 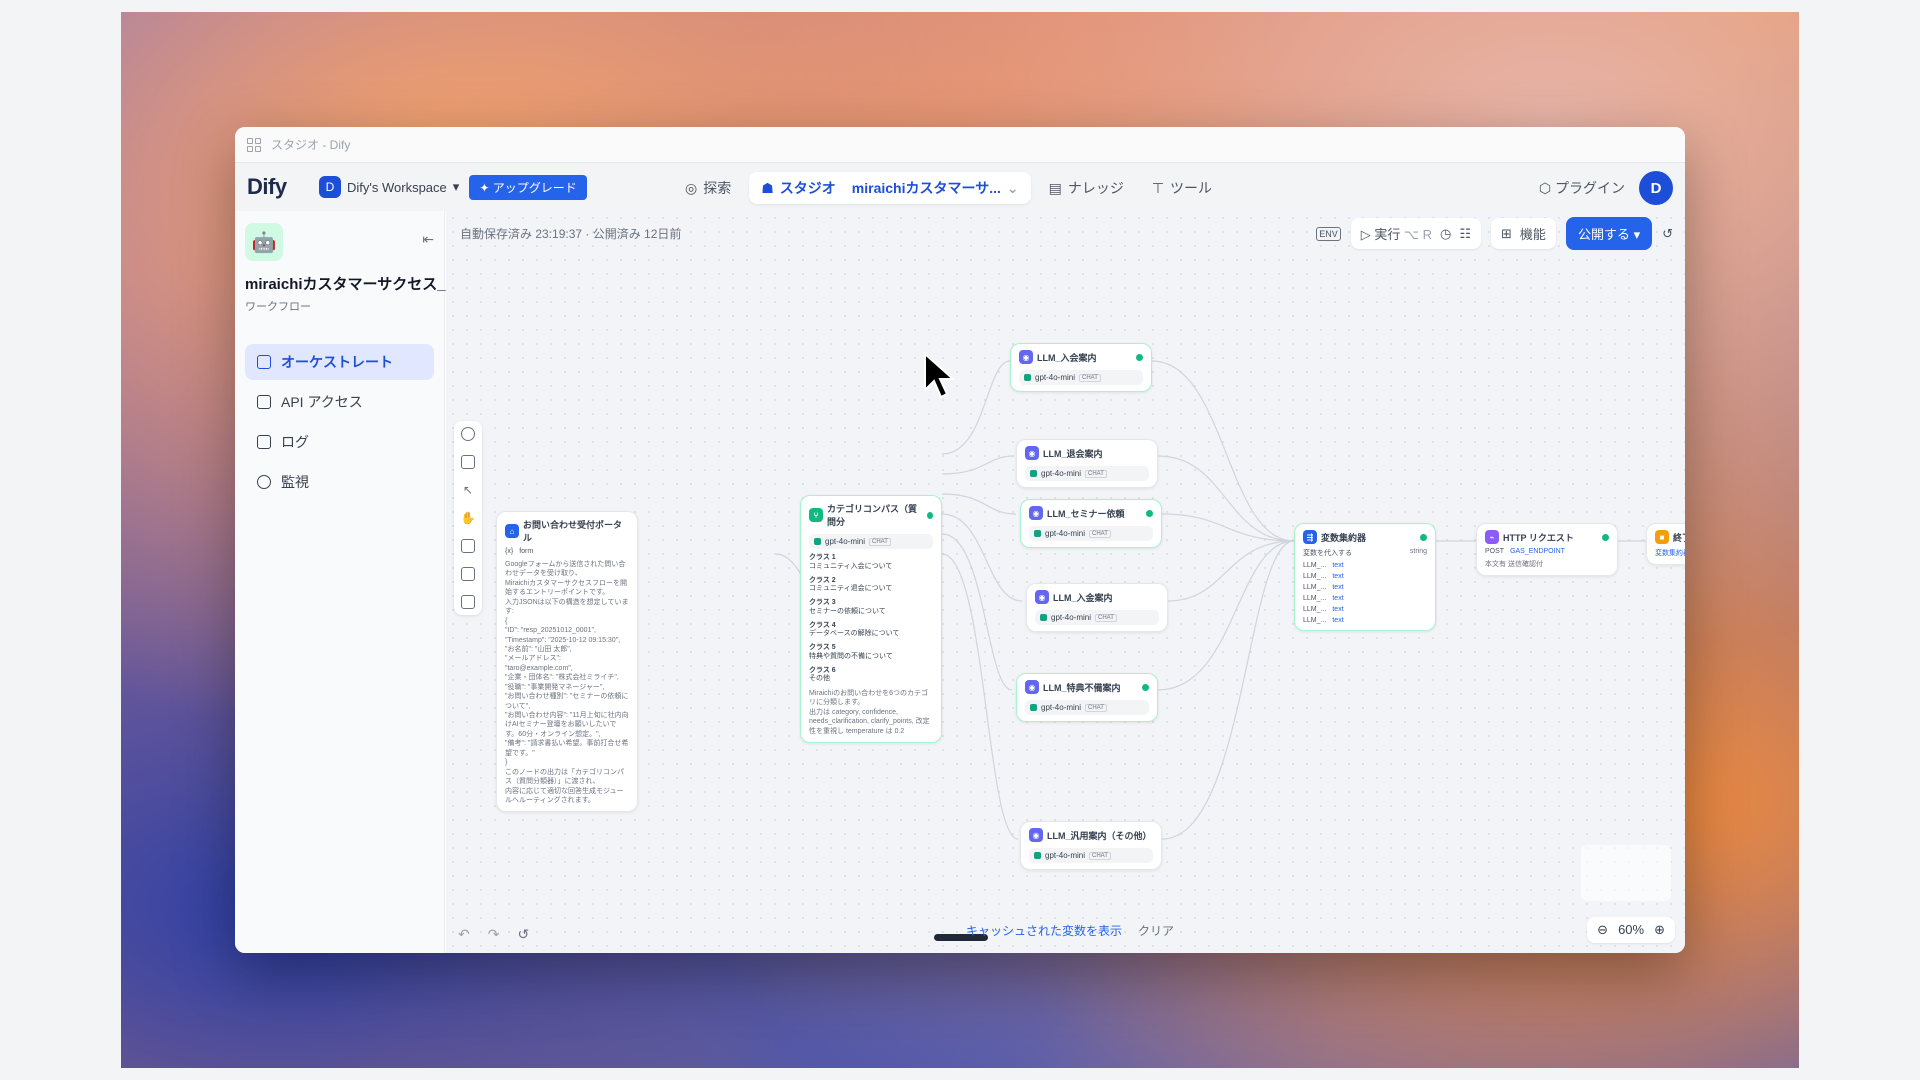 I want to click on redo-icon: ↷, so click(x=494, y=934).